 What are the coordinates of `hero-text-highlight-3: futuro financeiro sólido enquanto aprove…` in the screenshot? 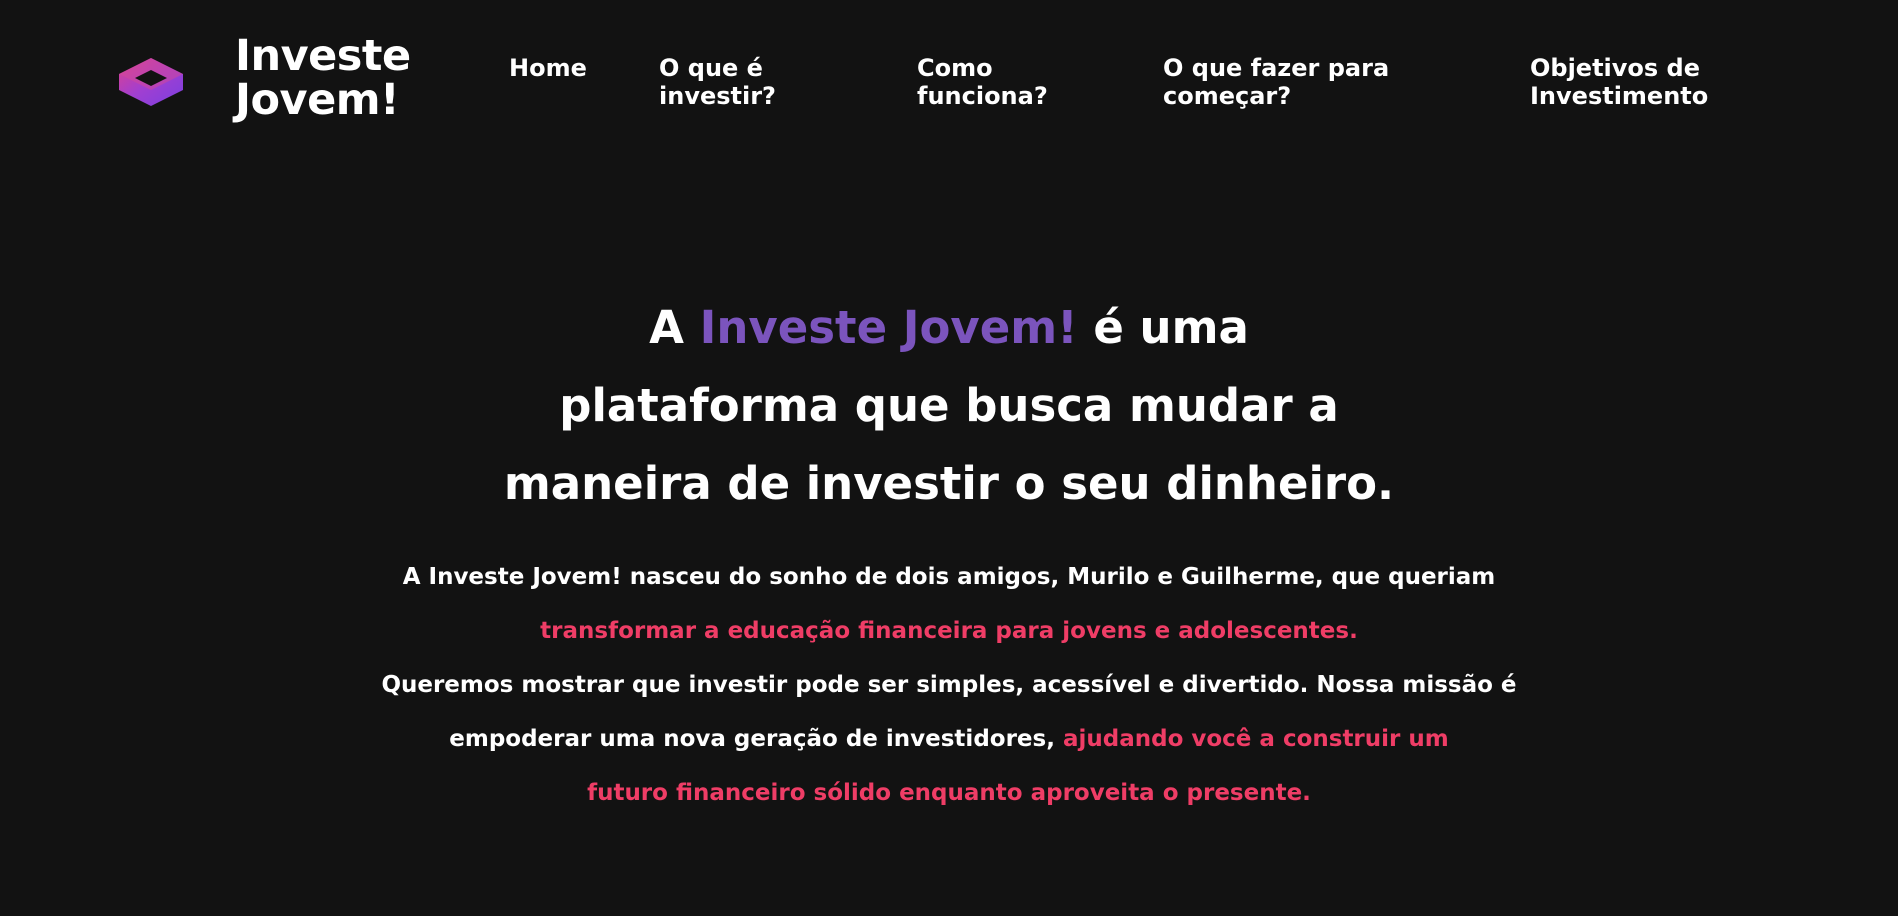 It's located at (949, 793).